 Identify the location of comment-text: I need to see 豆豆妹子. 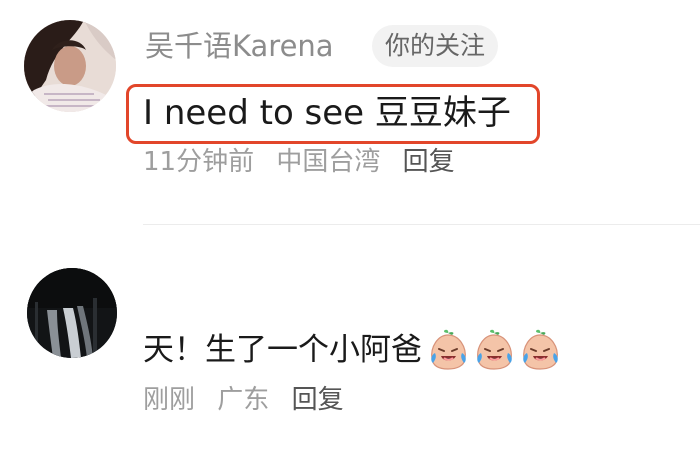
(327, 113).